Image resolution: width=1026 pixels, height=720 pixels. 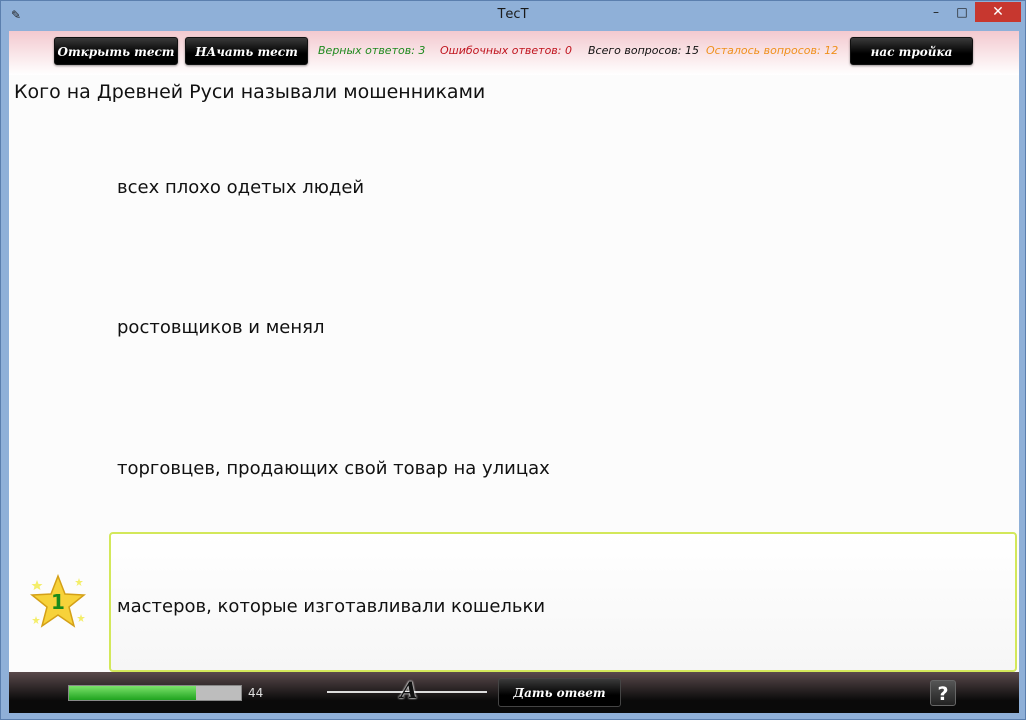 I want to click on settings-button: нас тройка, so click(x=911, y=51).